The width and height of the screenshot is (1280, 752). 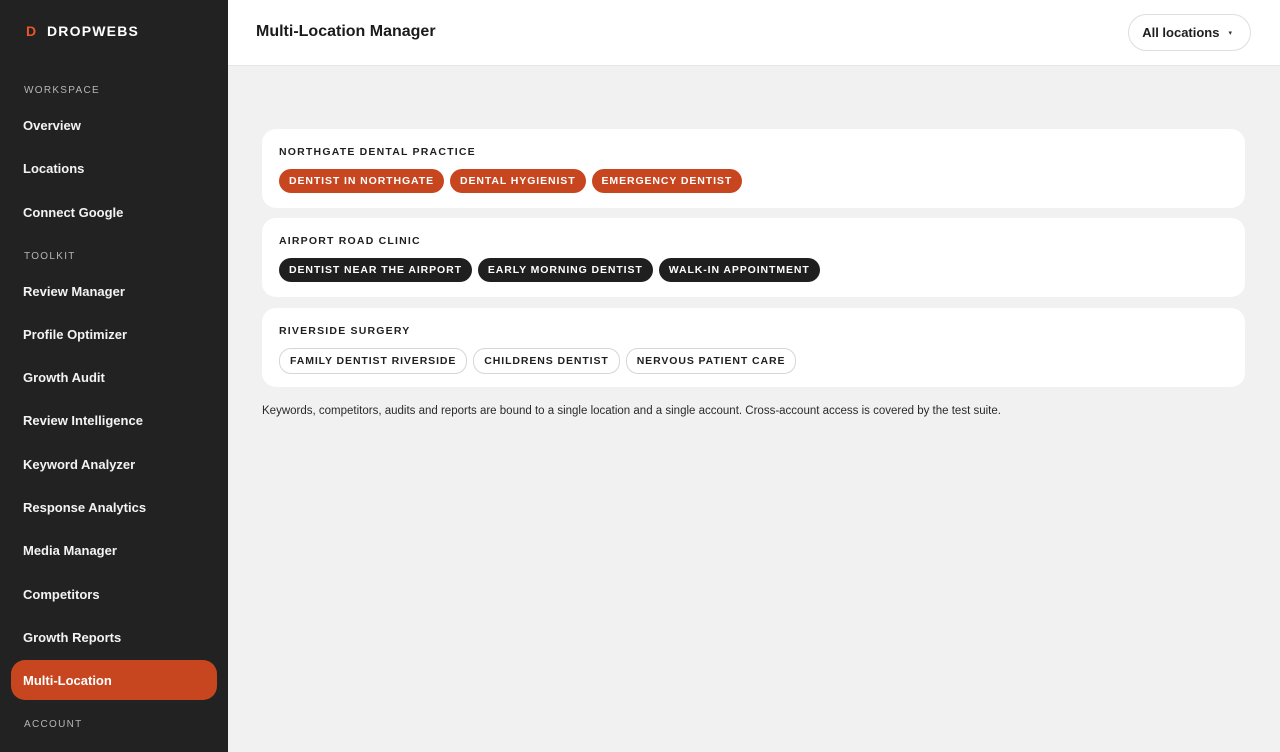 I want to click on keyword-tag: WALK-IN APPOINTMENT, so click(x=739, y=270).